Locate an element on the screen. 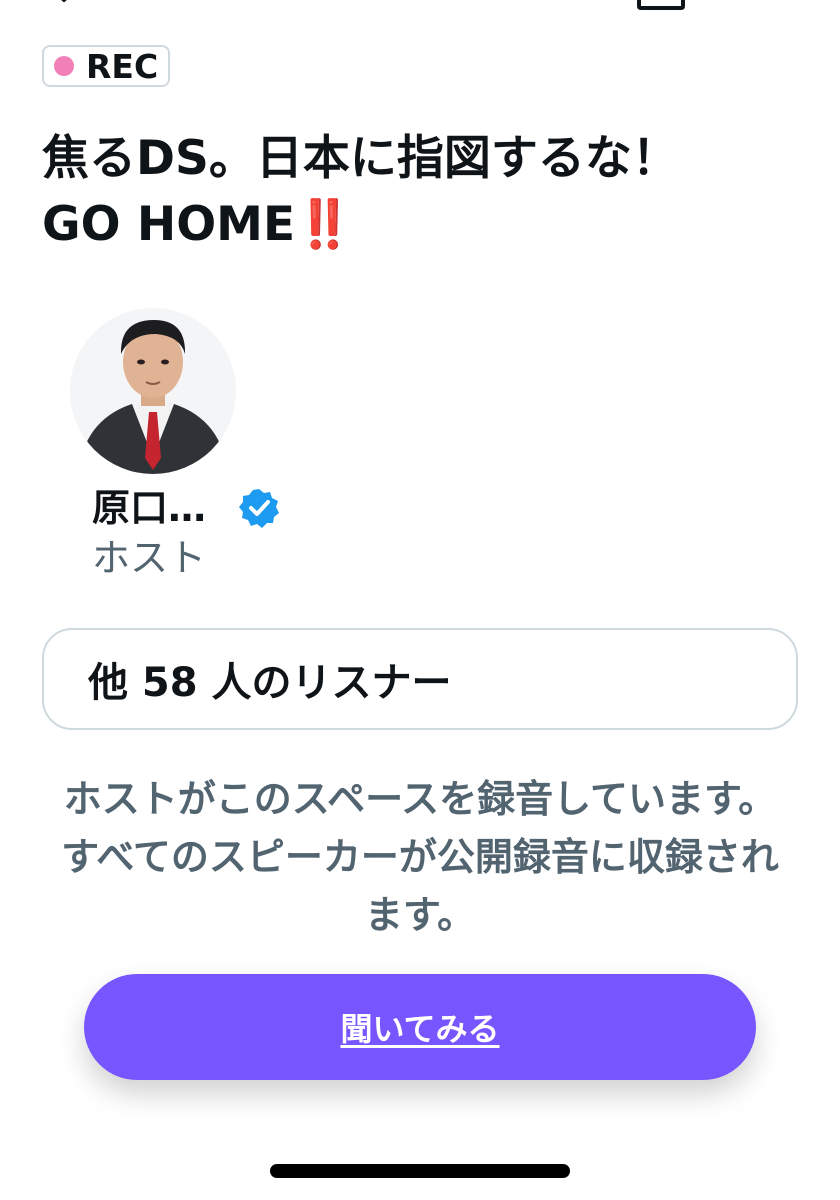 This screenshot has width=840, height=1200. close-icon is located at coordinates (67, 5).